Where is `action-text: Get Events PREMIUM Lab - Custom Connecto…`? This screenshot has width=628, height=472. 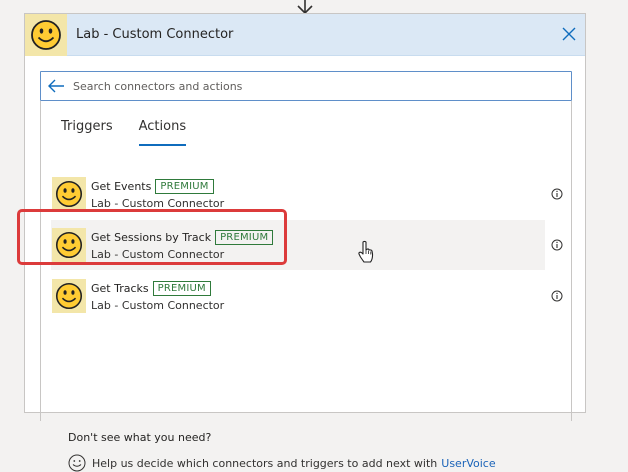
action-text: Get Events PREMIUM Lab - Custom Connecto… is located at coordinates (158, 194).